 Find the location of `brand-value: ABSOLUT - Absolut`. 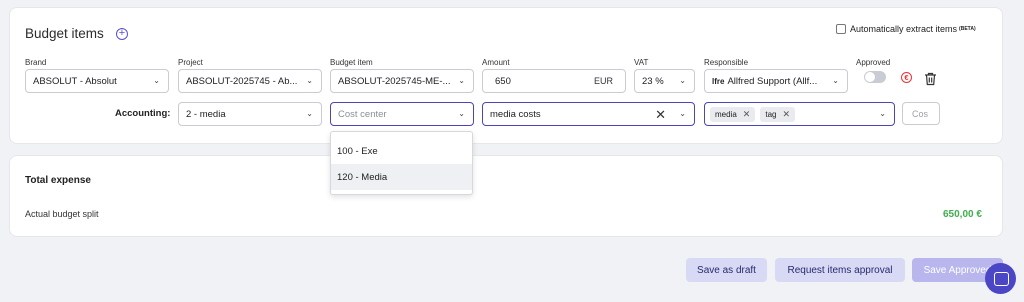

brand-value: ABSOLUT - Absolut is located at coordinates (75, 81).